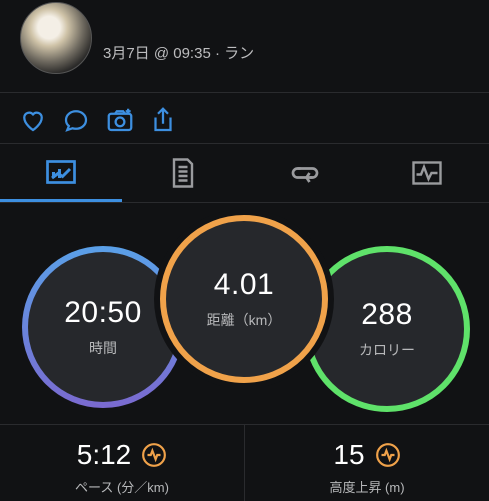  Describe the element at coordinates (367, 487) in the screenshot. I see `elevation-label: 高度上昇 (m)` at that location.